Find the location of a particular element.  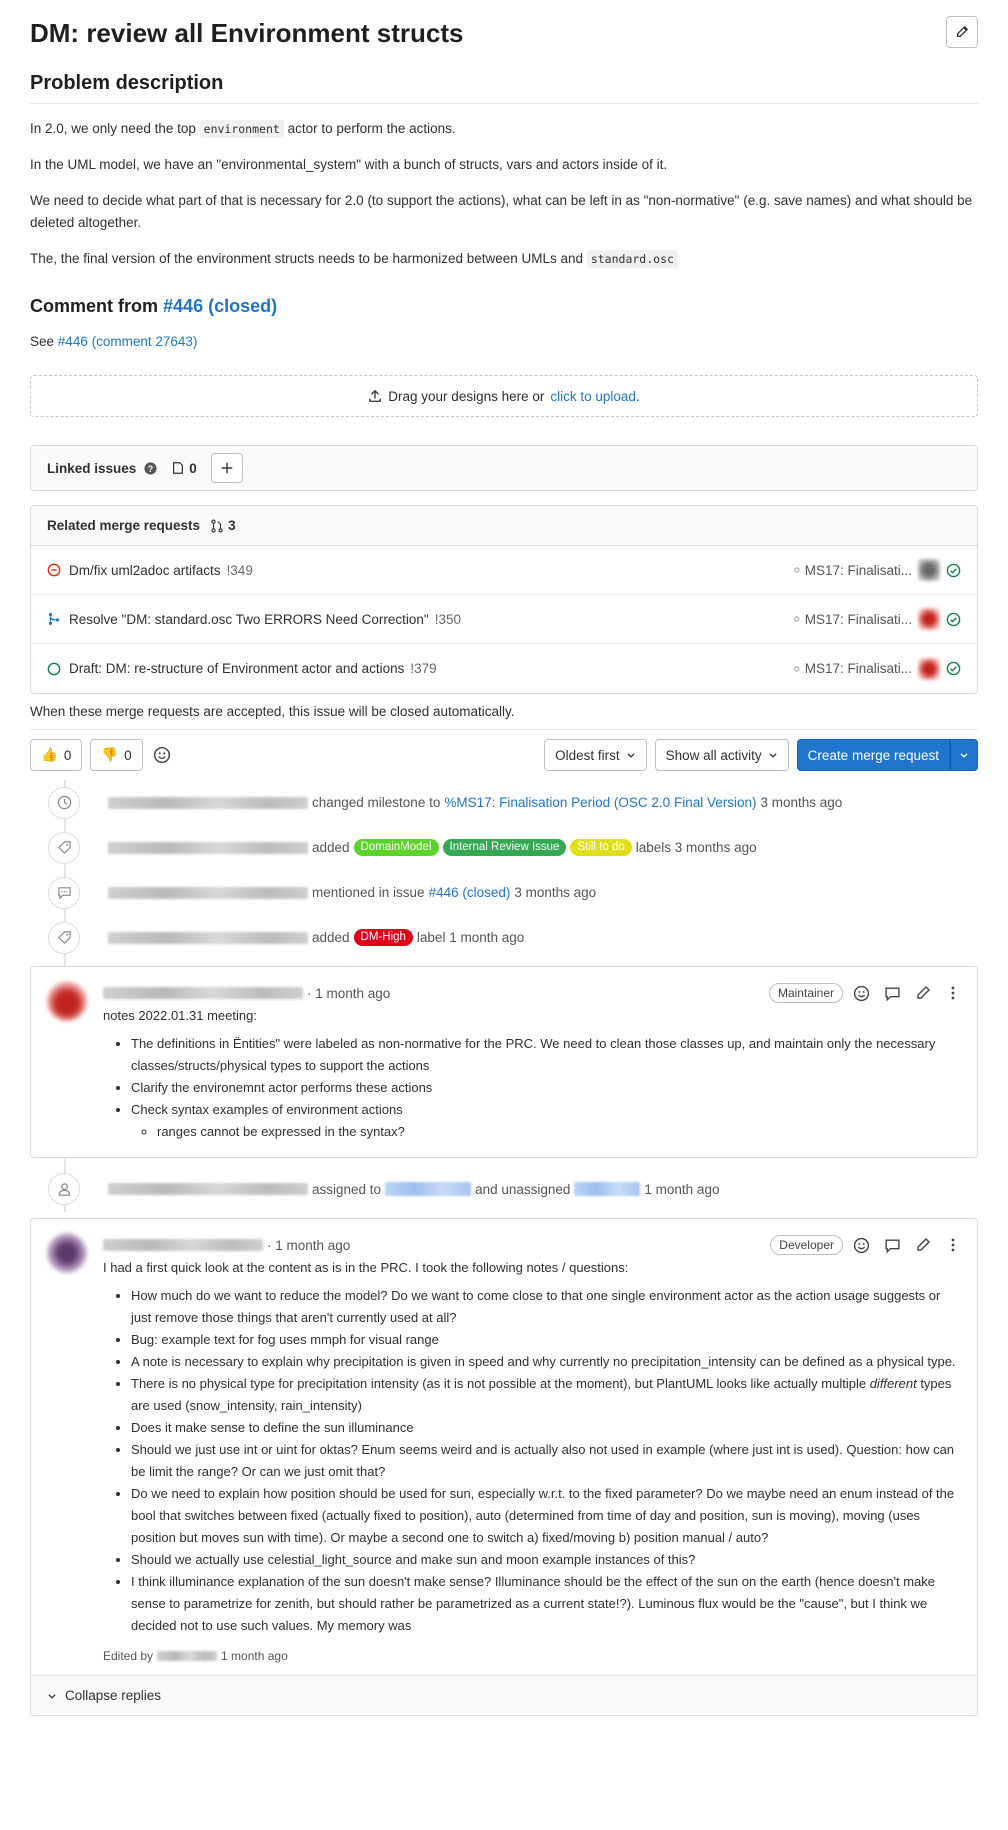

thumbs-up-icon: 👍 is located at coordinates (49, 754).